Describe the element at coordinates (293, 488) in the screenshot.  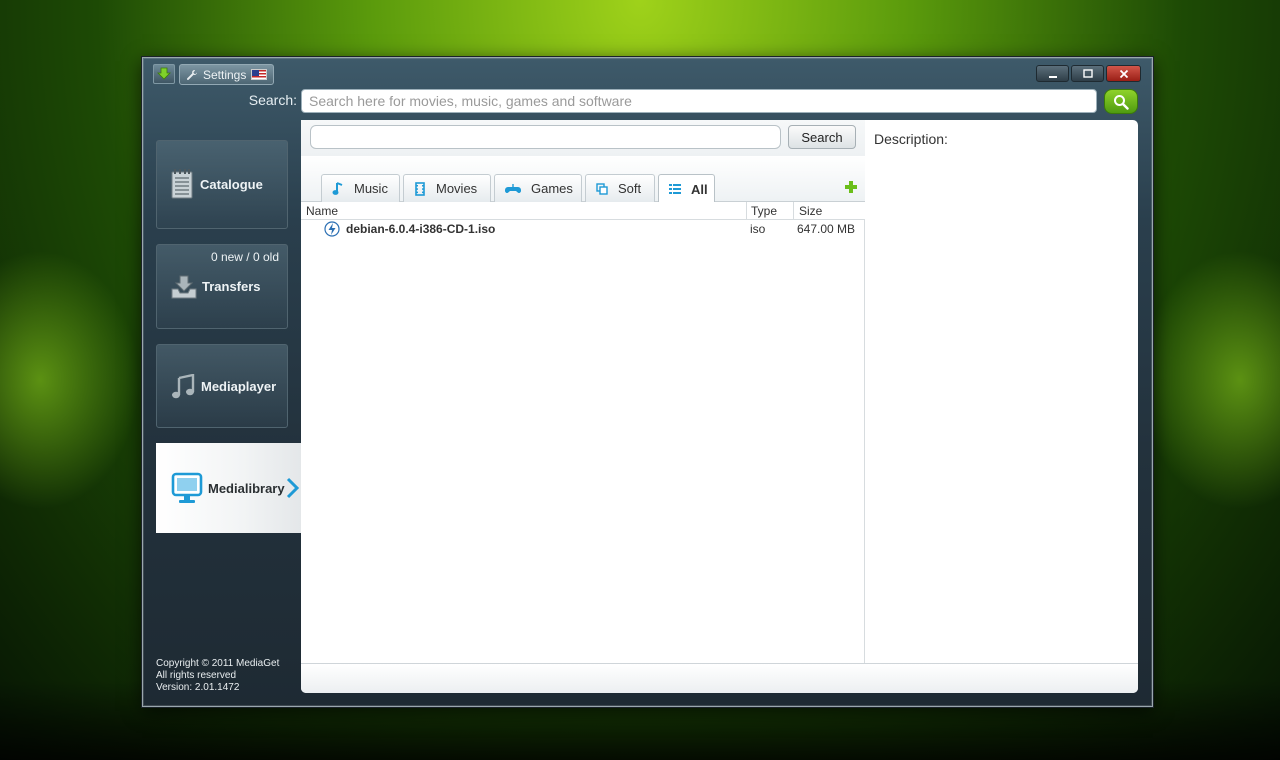
I see `chevron-right-icon` at that location.